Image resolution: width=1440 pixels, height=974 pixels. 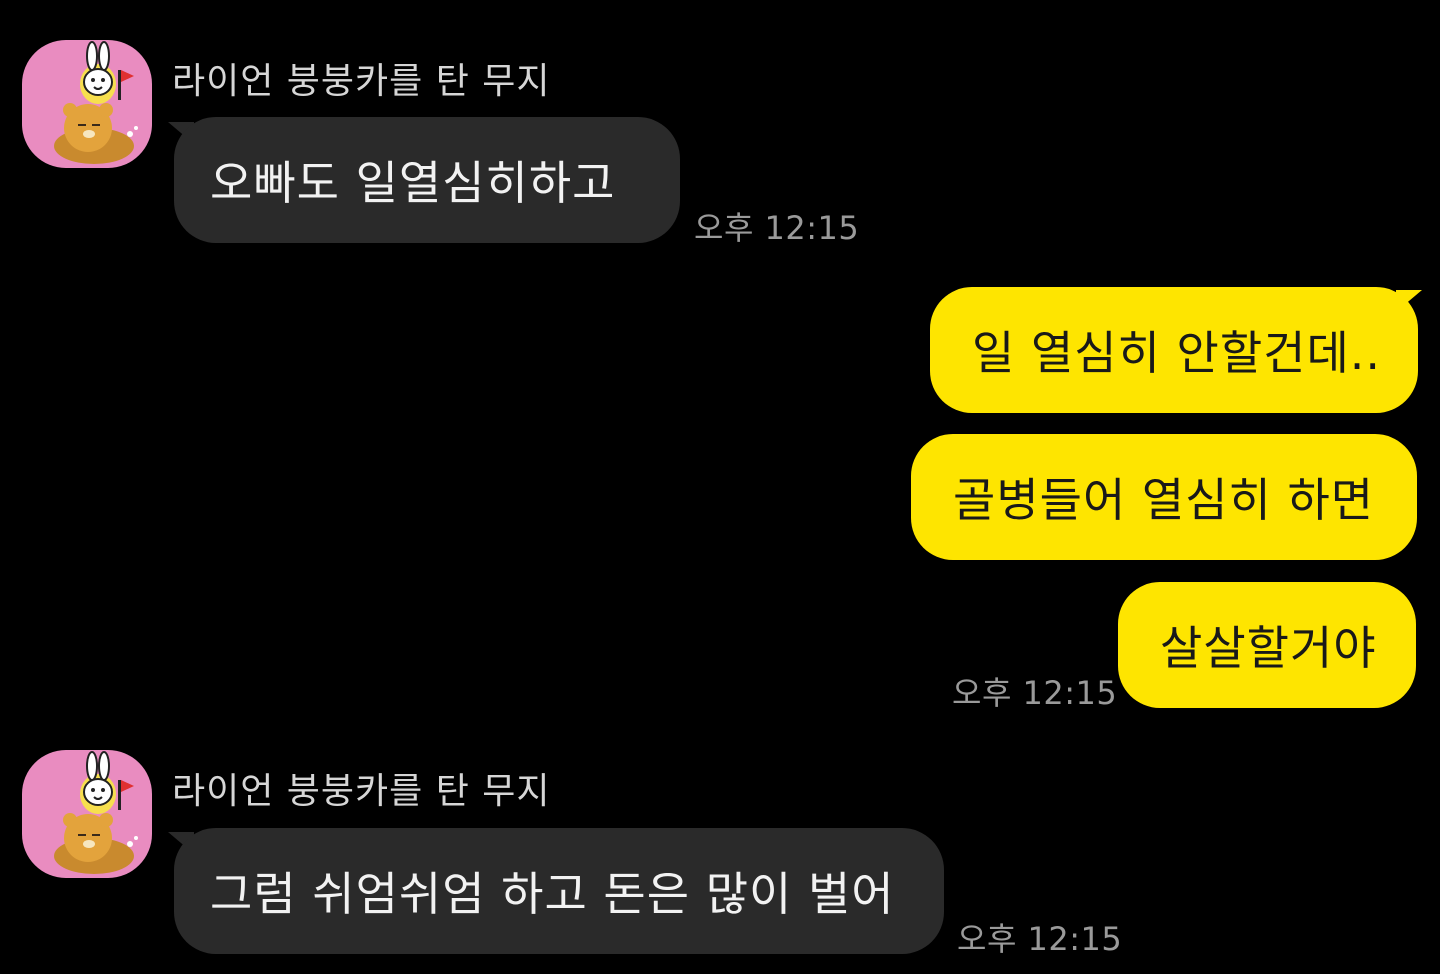 I want to click on message-text: 그럼 쉬엄쉬엄 하고 돈은 많이 벌어, so click(x=552, y=894).